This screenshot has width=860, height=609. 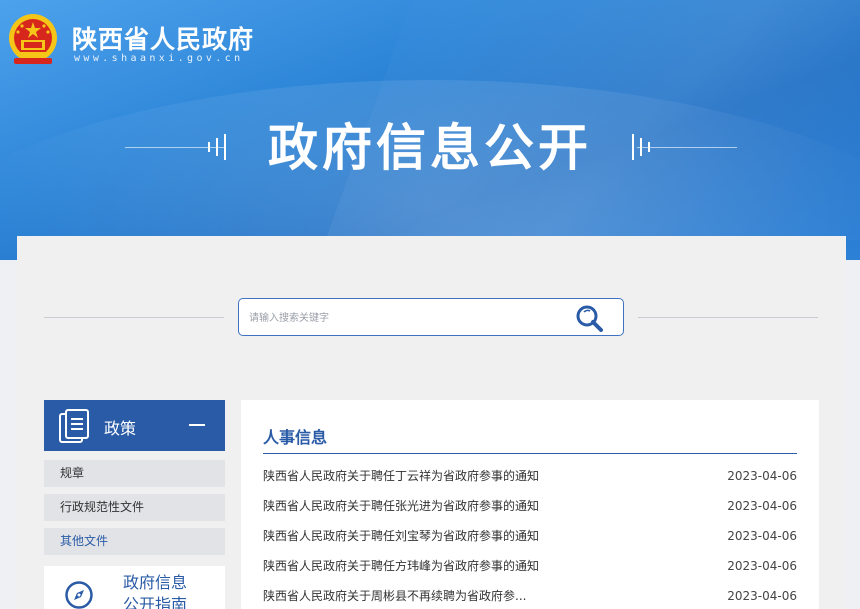 I want to click on sidebar-section-label: 政策, so click(x=120, y=428).